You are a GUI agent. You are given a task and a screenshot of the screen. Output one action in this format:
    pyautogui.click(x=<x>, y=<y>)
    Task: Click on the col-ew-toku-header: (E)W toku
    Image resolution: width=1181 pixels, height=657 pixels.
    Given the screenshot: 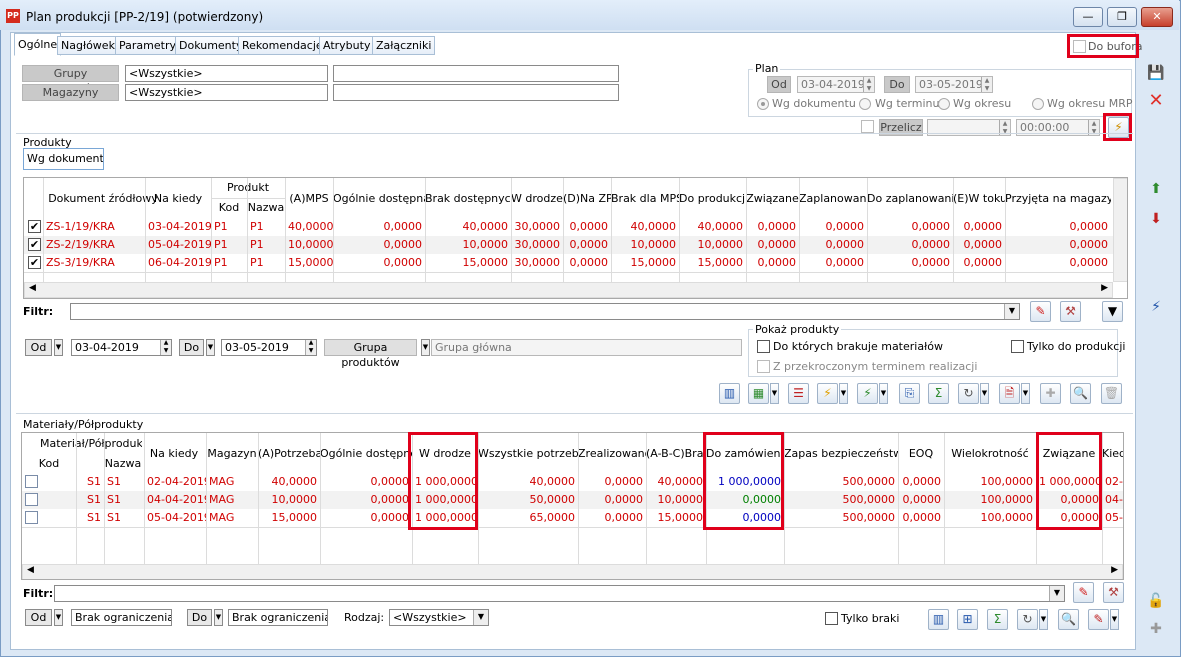 What is the action you would take?
    pyautogui.click(x=979, y=198)
    